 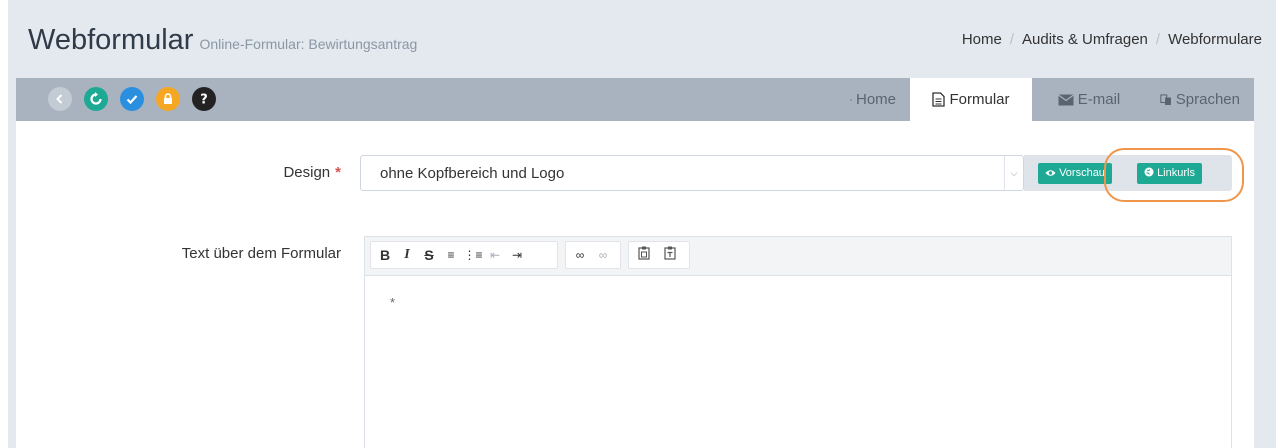 I want to click on design-select: ohne Kopfbereich und Logo ⌵, so click(x=692, y=173).